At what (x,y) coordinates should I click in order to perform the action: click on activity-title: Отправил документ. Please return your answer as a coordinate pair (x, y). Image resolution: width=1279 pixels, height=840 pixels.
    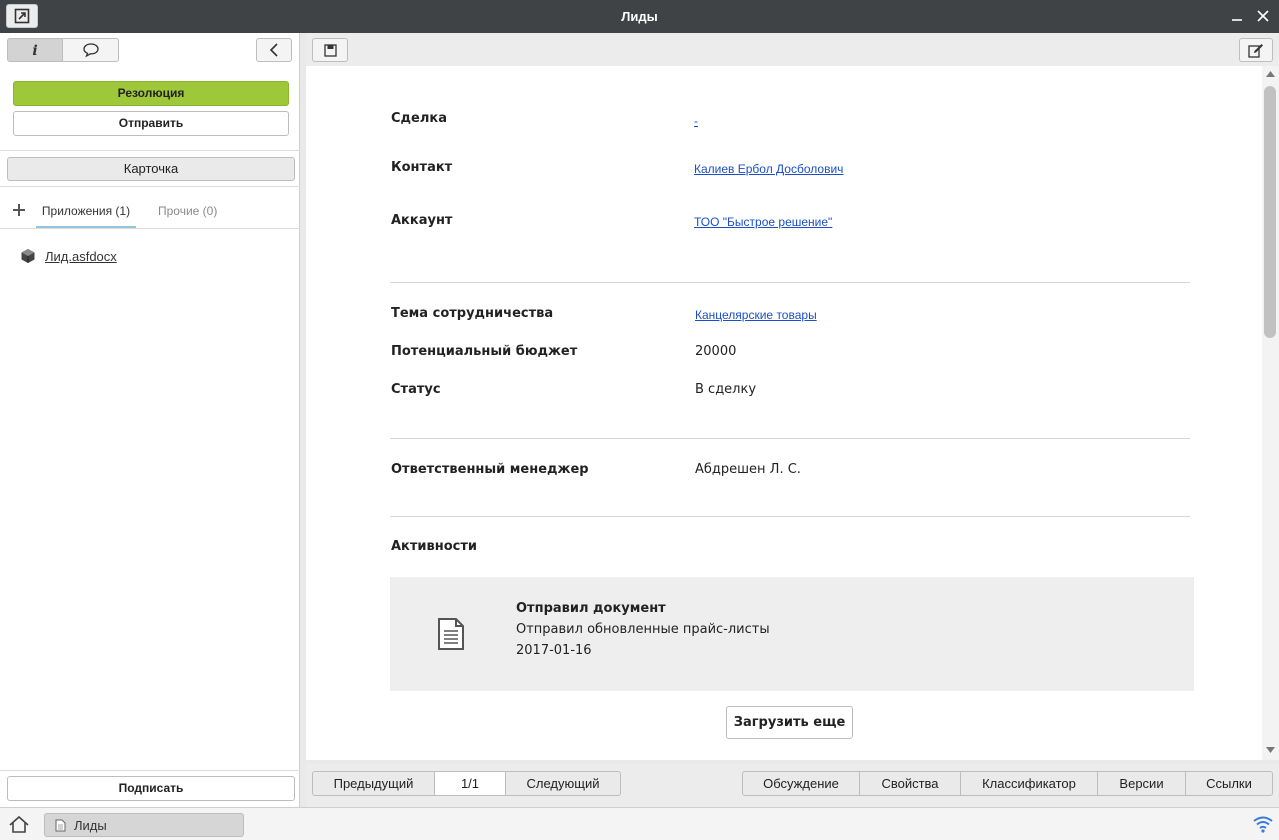
    Looking at the image, I should click on (591, 608).